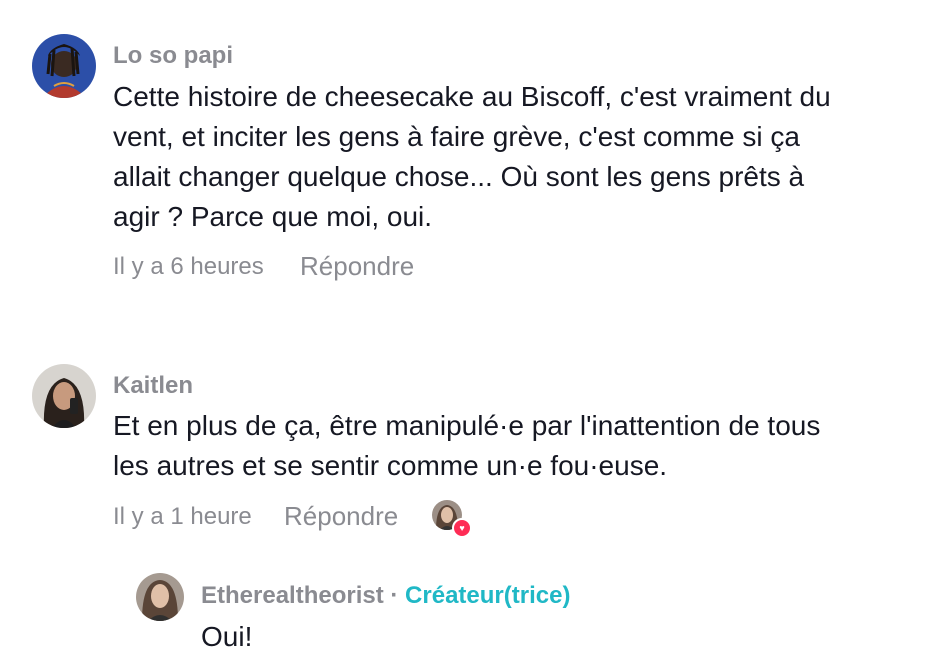  I want to click on comment-username: Lo so papi, so click(173, 56).